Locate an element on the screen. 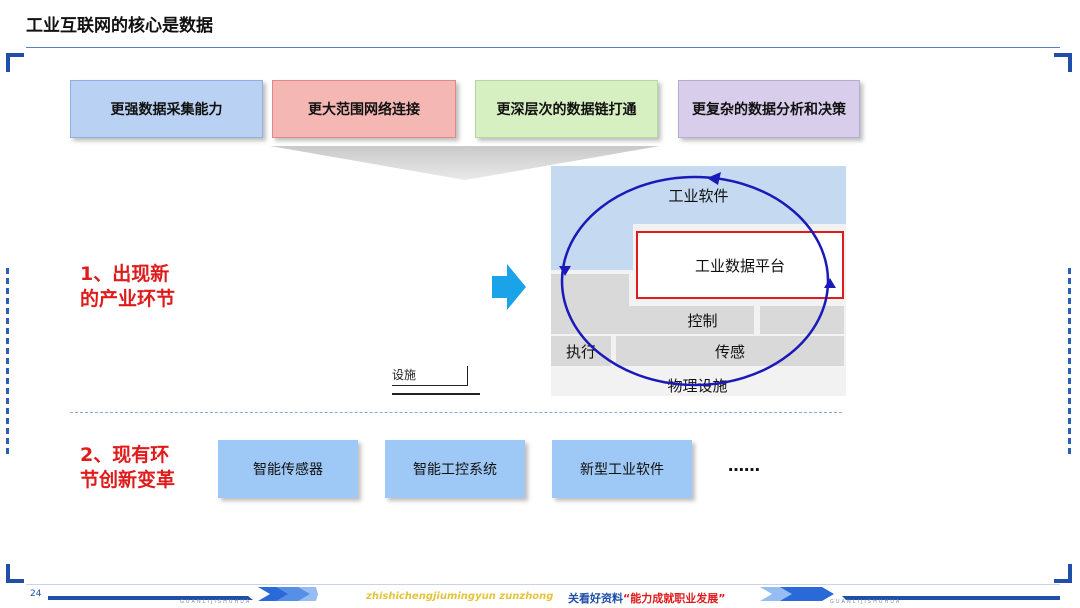 The image size is (1080, 608). footer-right-stripes is located at coordinates (910, 594).